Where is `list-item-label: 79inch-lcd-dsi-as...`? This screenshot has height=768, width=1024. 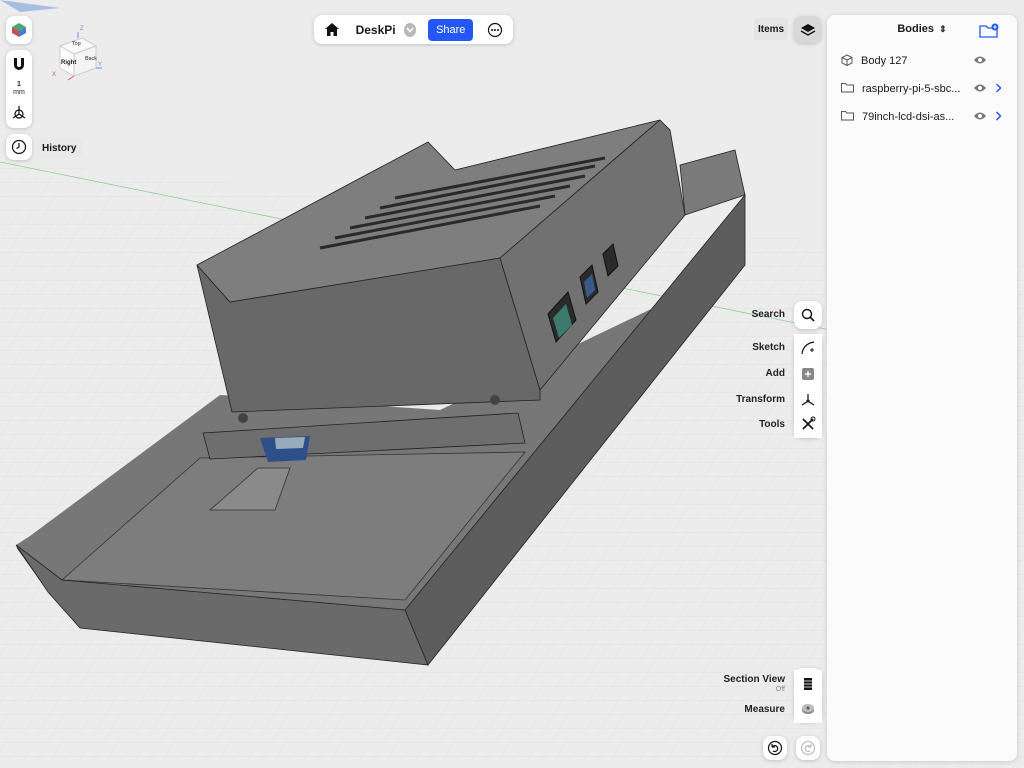
list-item-label: 79inch-lcd-dsi-as... is located at coordinates (908, 117).